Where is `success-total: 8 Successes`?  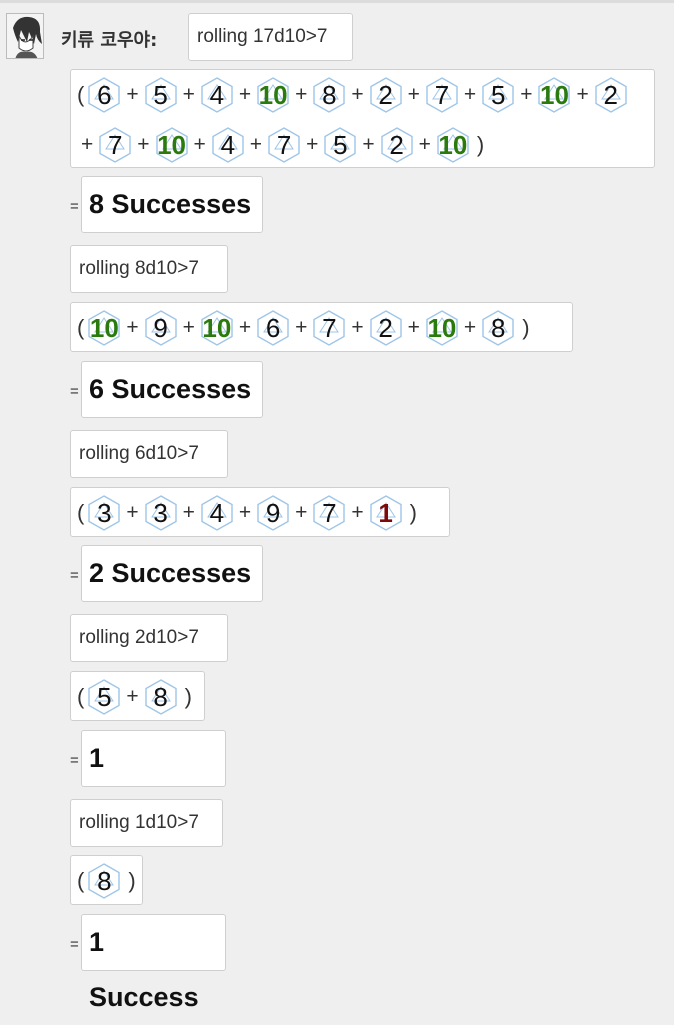 success-total: 8 Successes is located at coordinates (172, 204).